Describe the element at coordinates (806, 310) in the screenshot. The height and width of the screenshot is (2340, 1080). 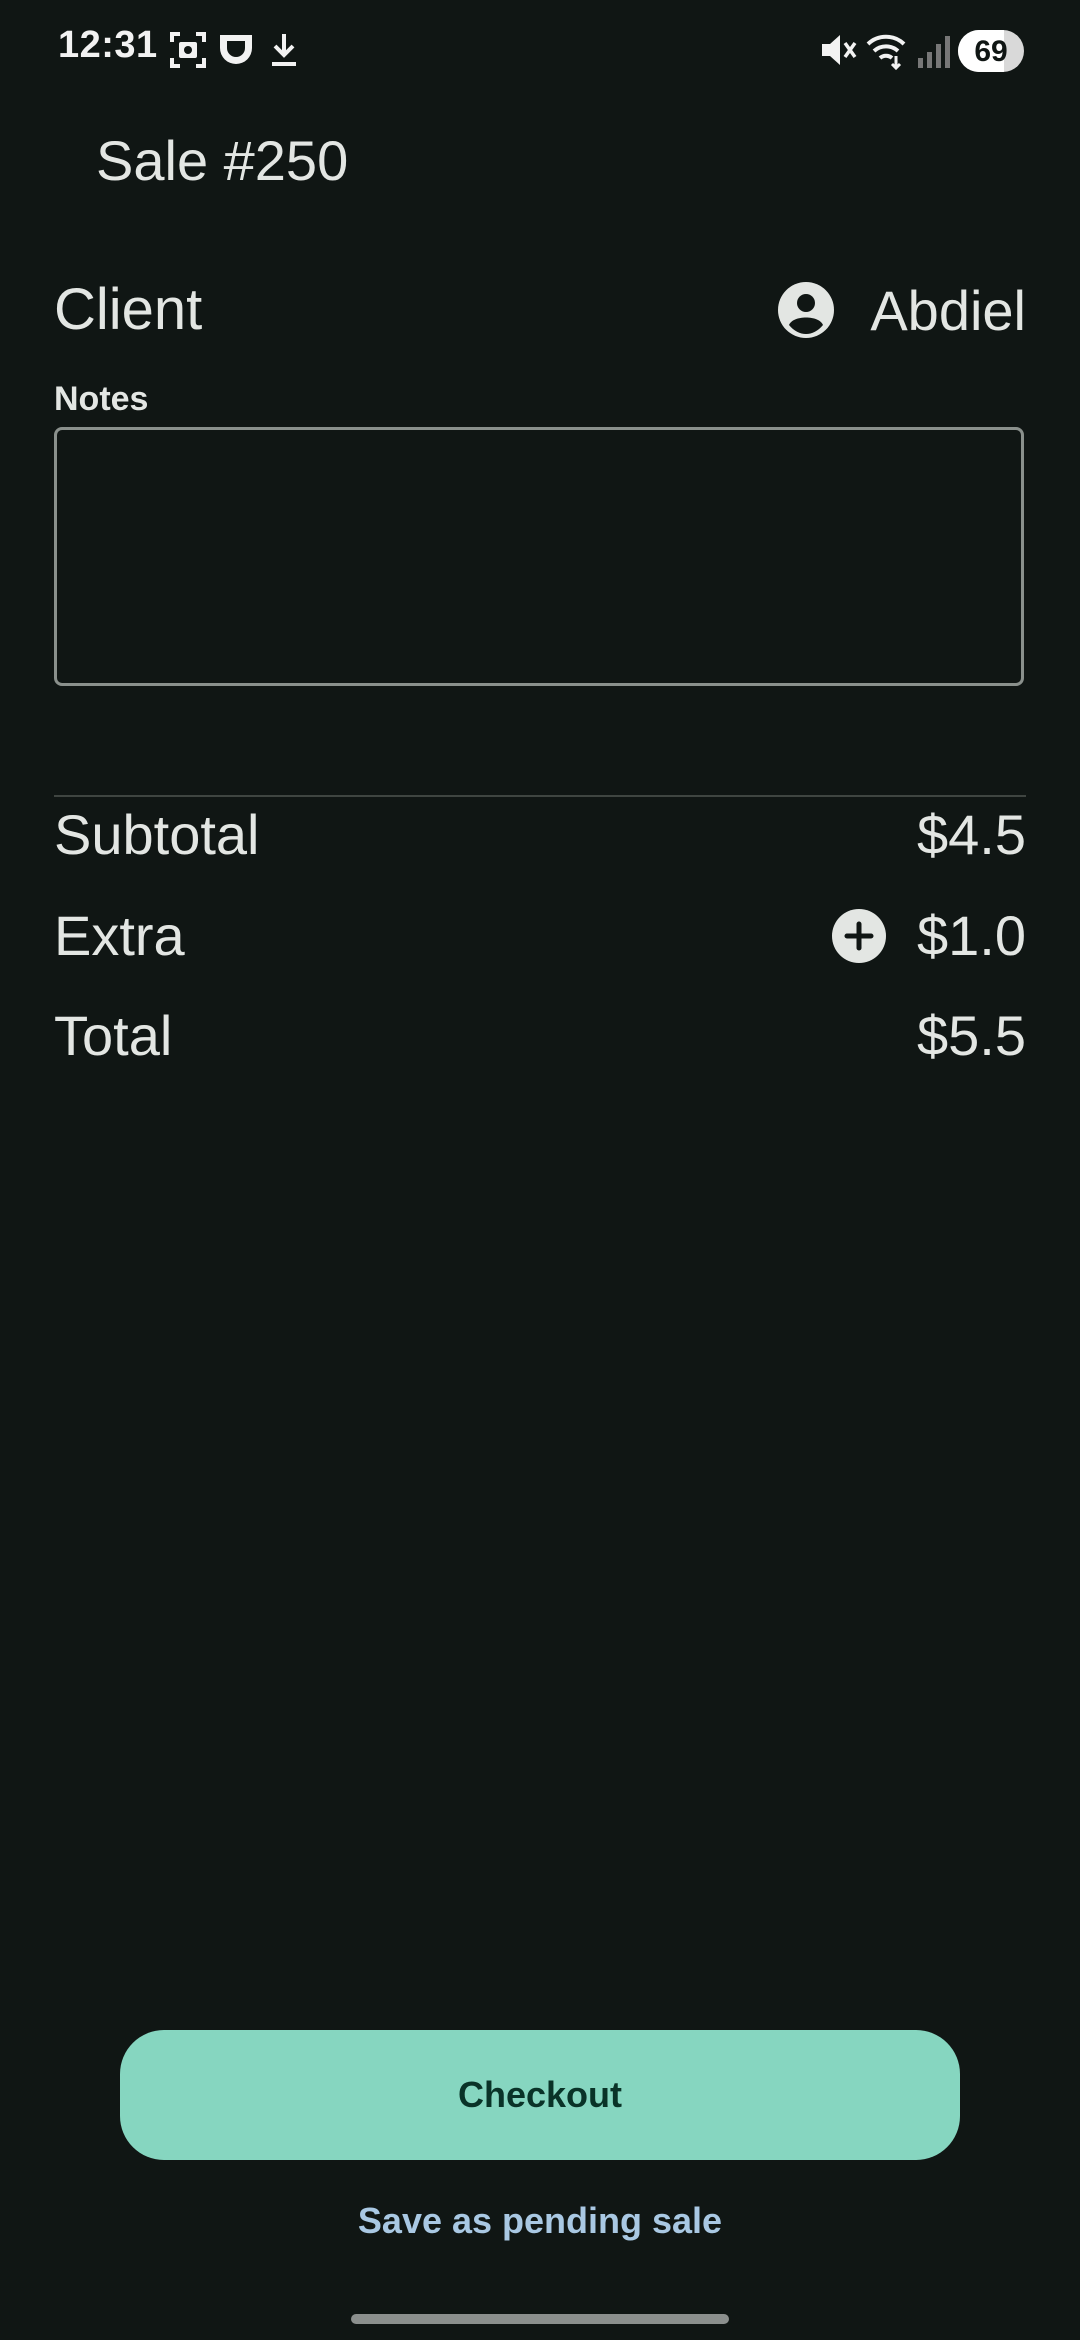
I see `account-circle-icon` at that location.